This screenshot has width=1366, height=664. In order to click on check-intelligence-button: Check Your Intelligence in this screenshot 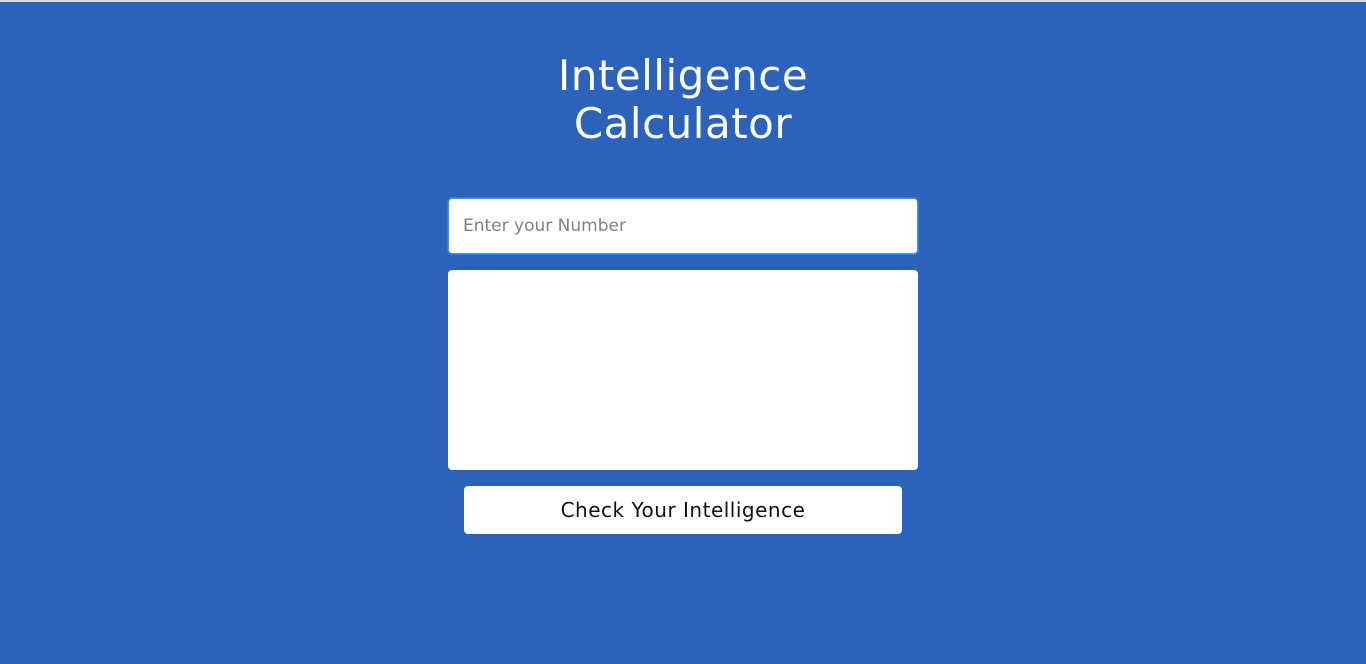, I will do `click(683, 510)`.